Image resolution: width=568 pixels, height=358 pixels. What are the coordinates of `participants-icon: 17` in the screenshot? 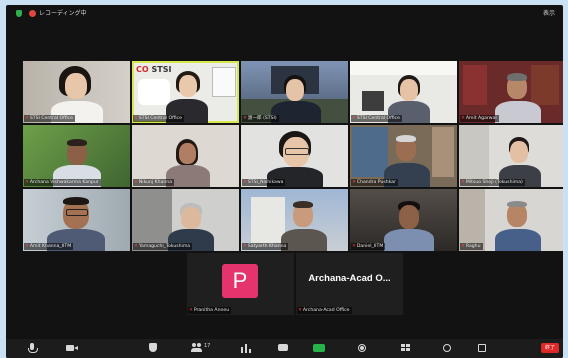 It's located at (201, 348).